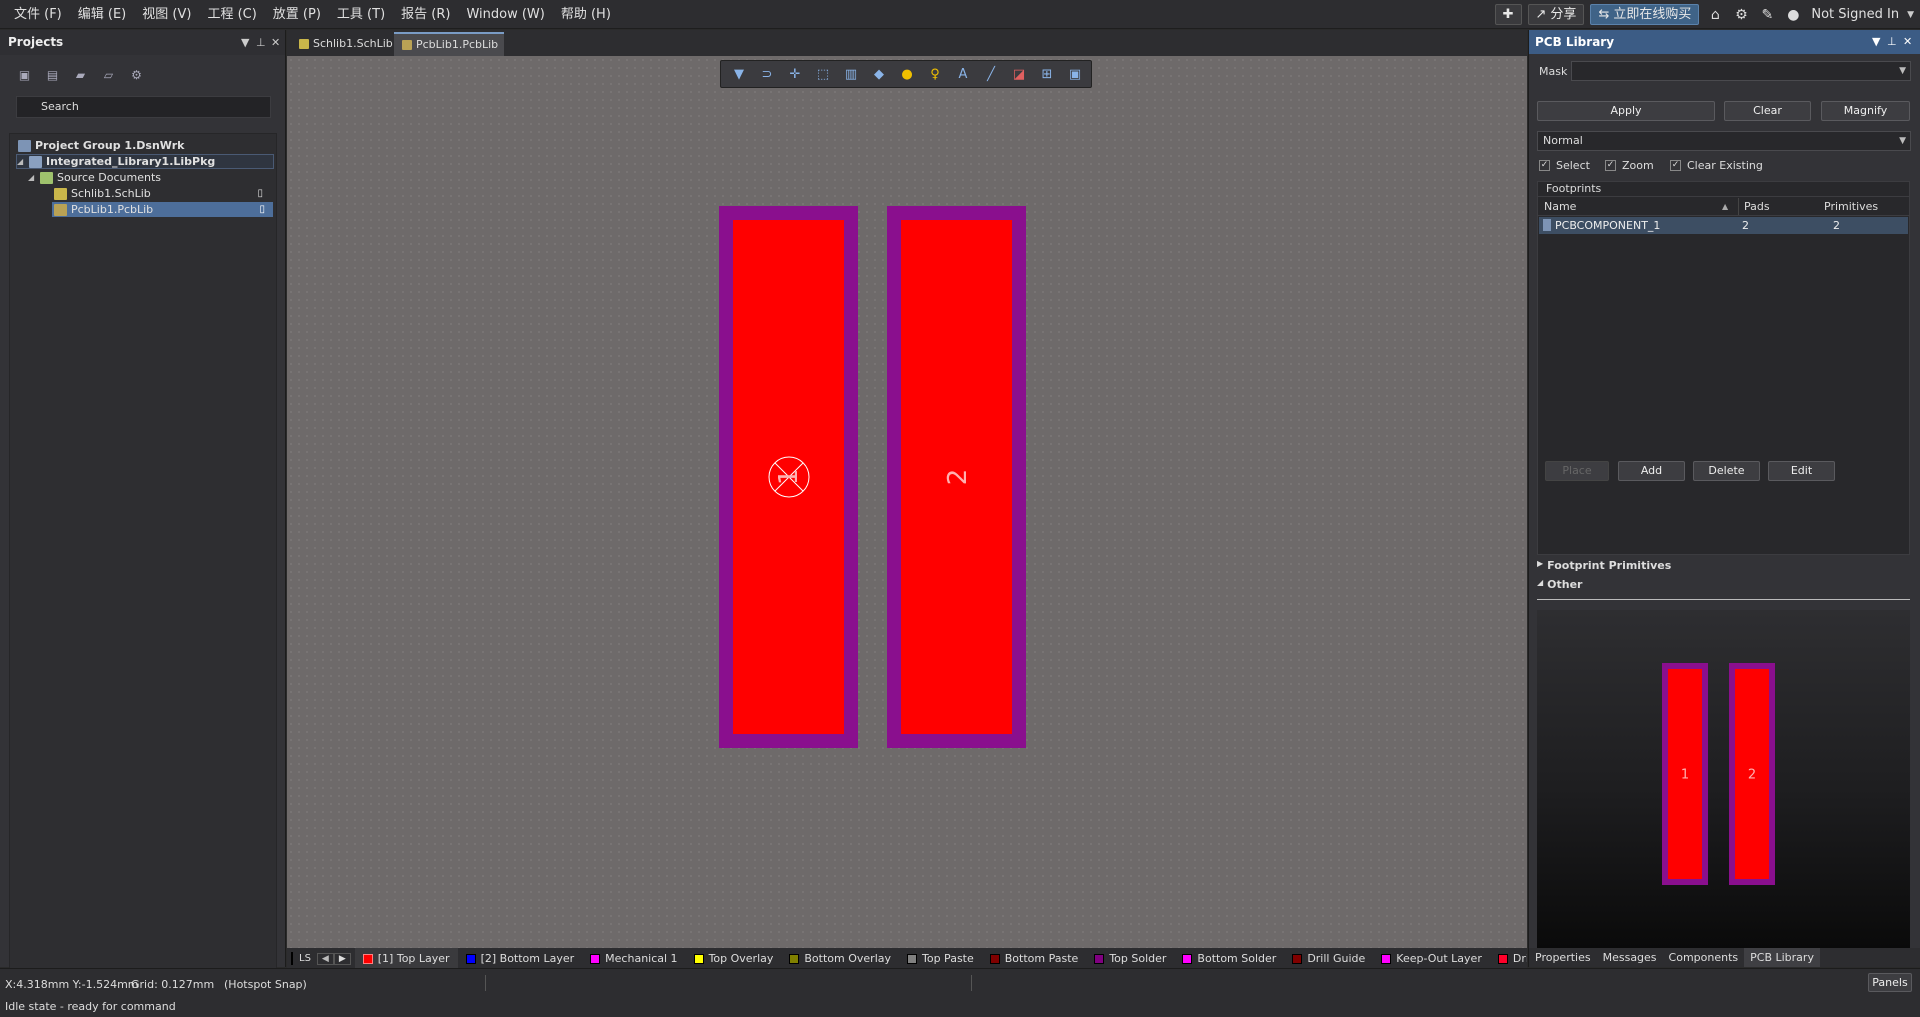 Image resolution: width=1920 pixels, height=1017 pixels. Describe the element at coordinates (1675, 165) in the screenshot. I see `check-icon: ✓` at that location.